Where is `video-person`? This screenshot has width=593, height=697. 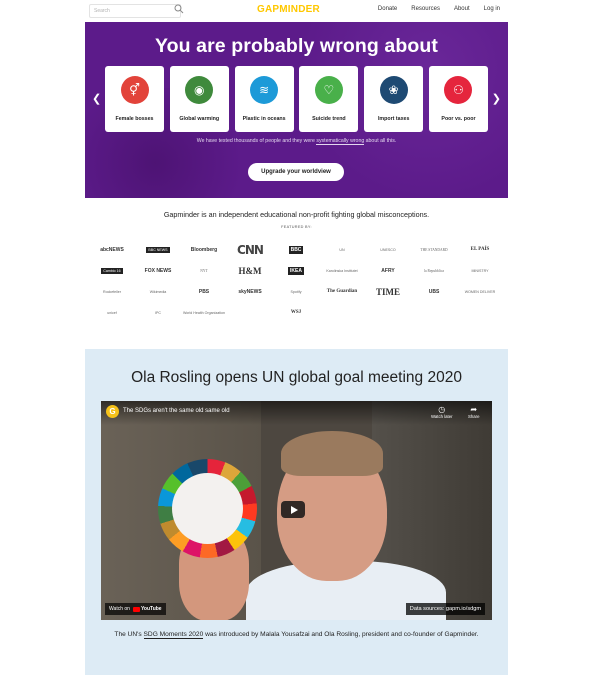
video-person is located at coordinates (332, 453).